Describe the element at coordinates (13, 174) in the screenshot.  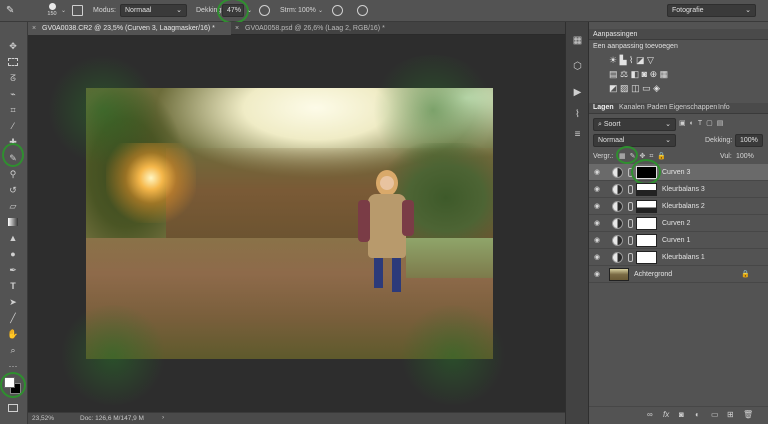
I see `clone-stamp-tool-icon: ⚲` at that location.